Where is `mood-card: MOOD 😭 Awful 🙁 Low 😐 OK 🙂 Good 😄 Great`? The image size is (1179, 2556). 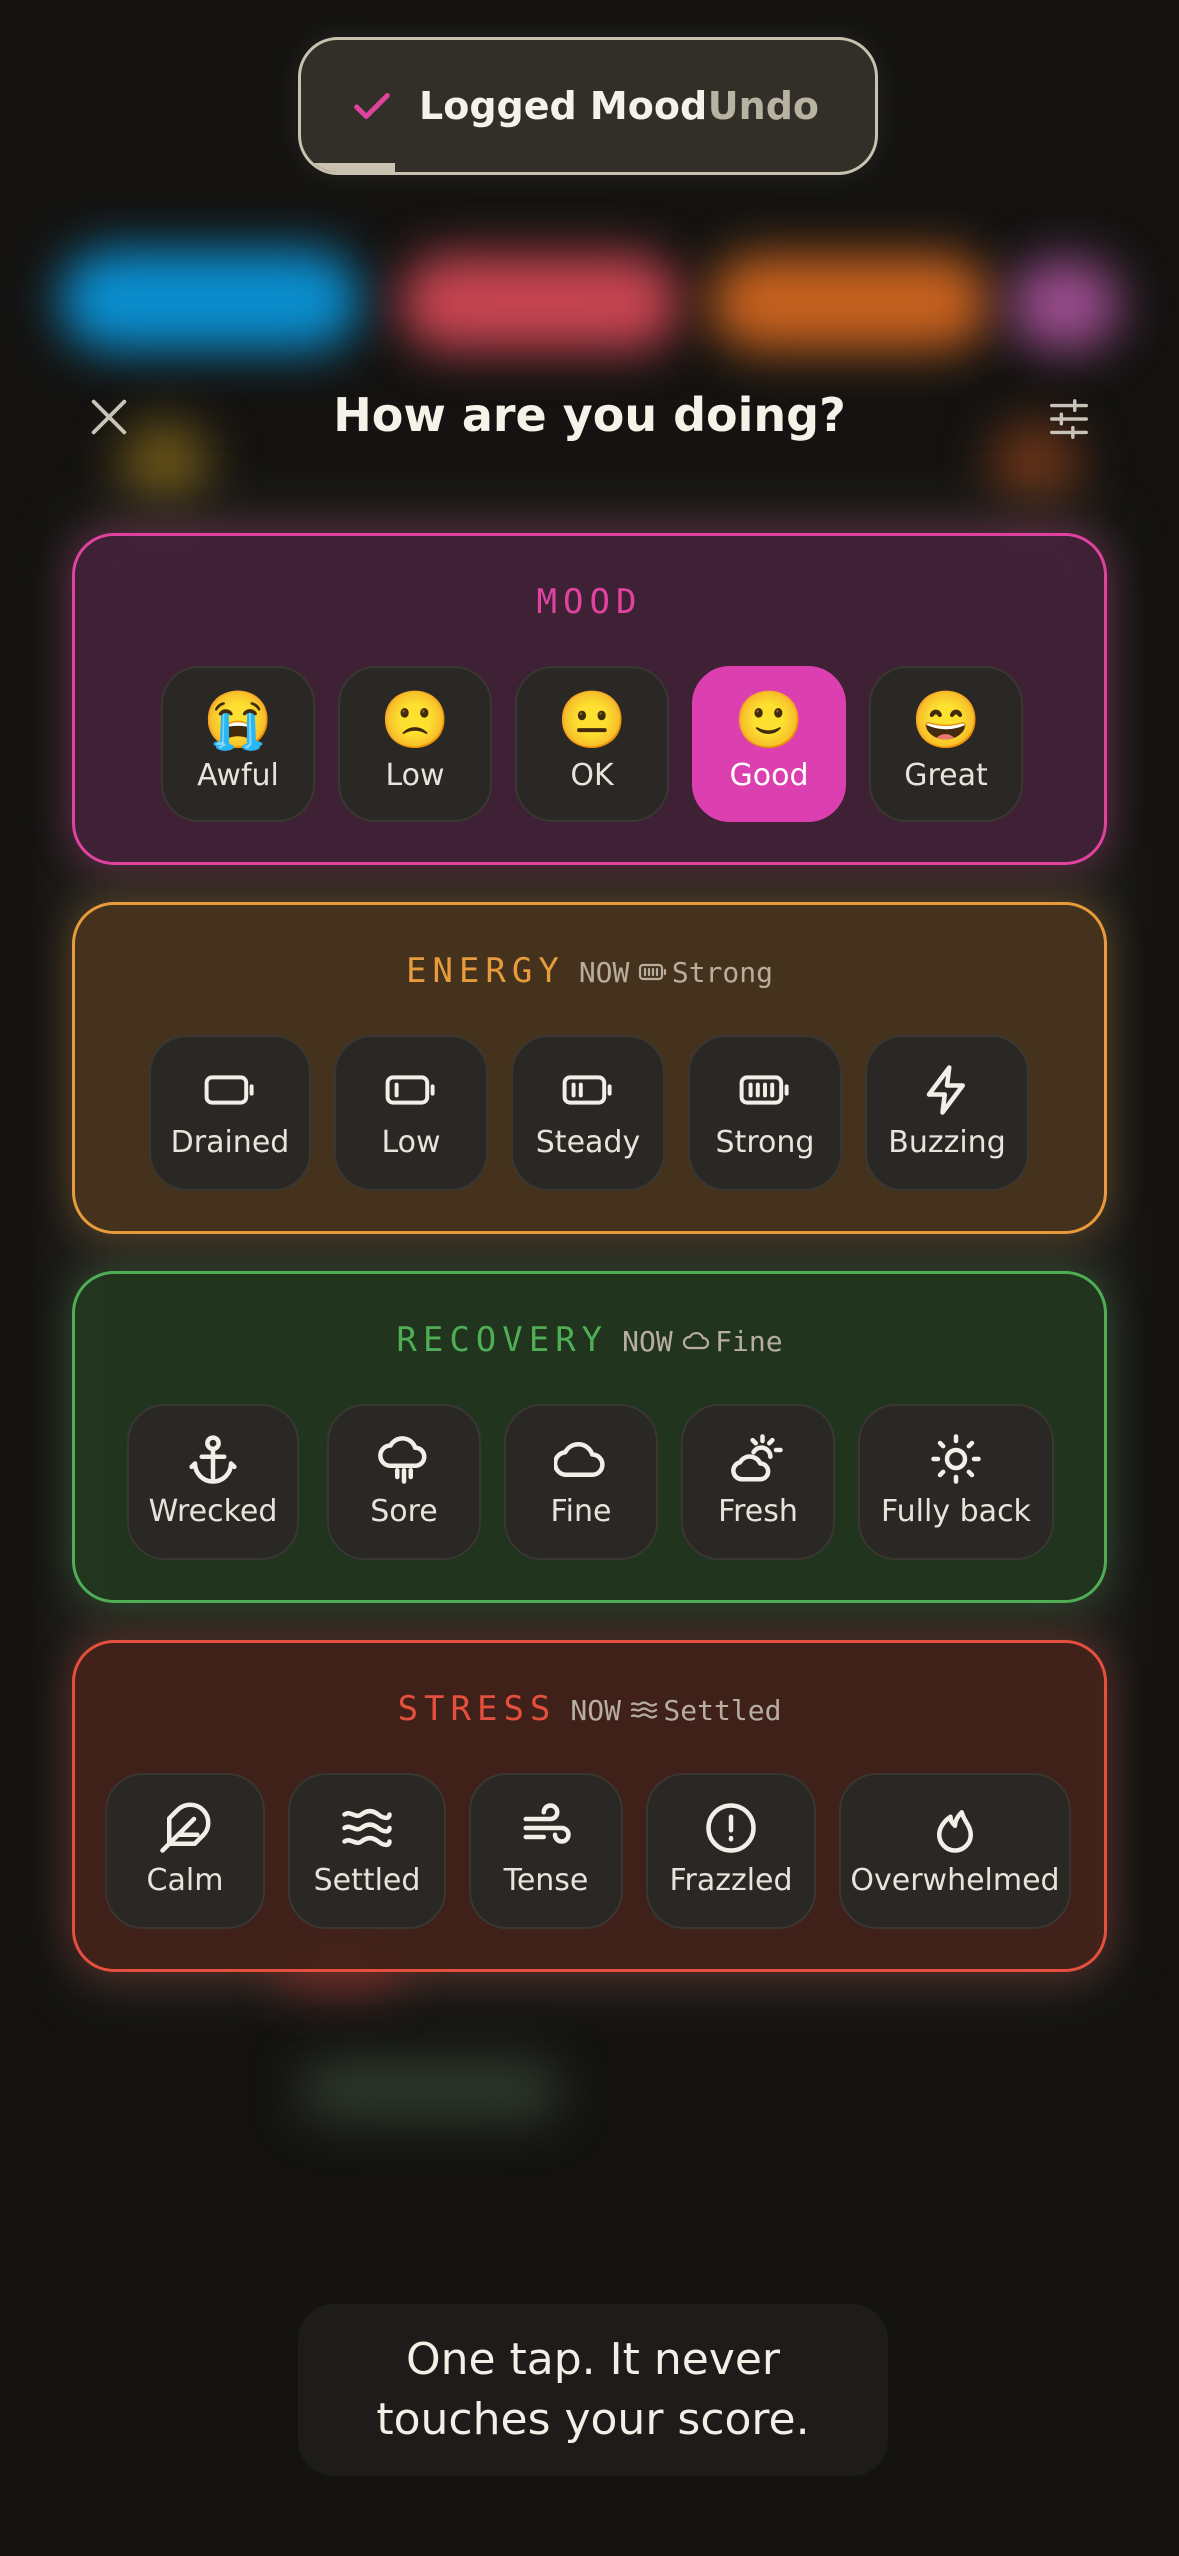
mood-card: MOOD 😭 Awful 🙁 Low 😐 OK 🙂 Good 😄 Great is located at coordinates (589, 699).